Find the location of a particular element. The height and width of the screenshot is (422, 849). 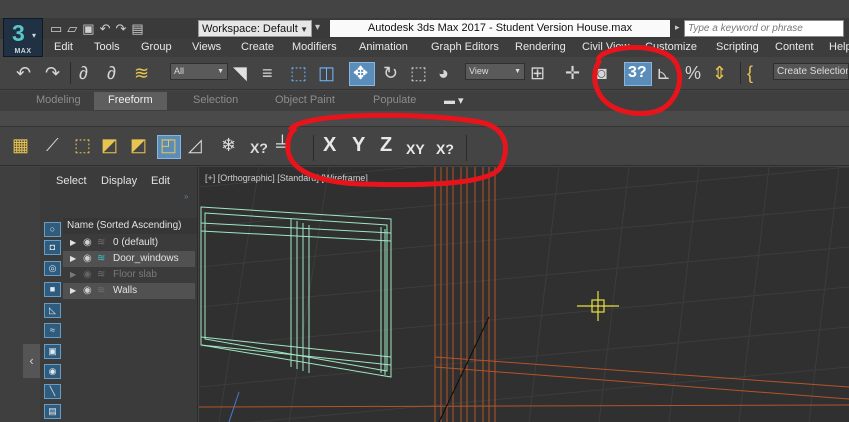

display-xrefs-icon: ◉ is located at coordinates (52, 371).